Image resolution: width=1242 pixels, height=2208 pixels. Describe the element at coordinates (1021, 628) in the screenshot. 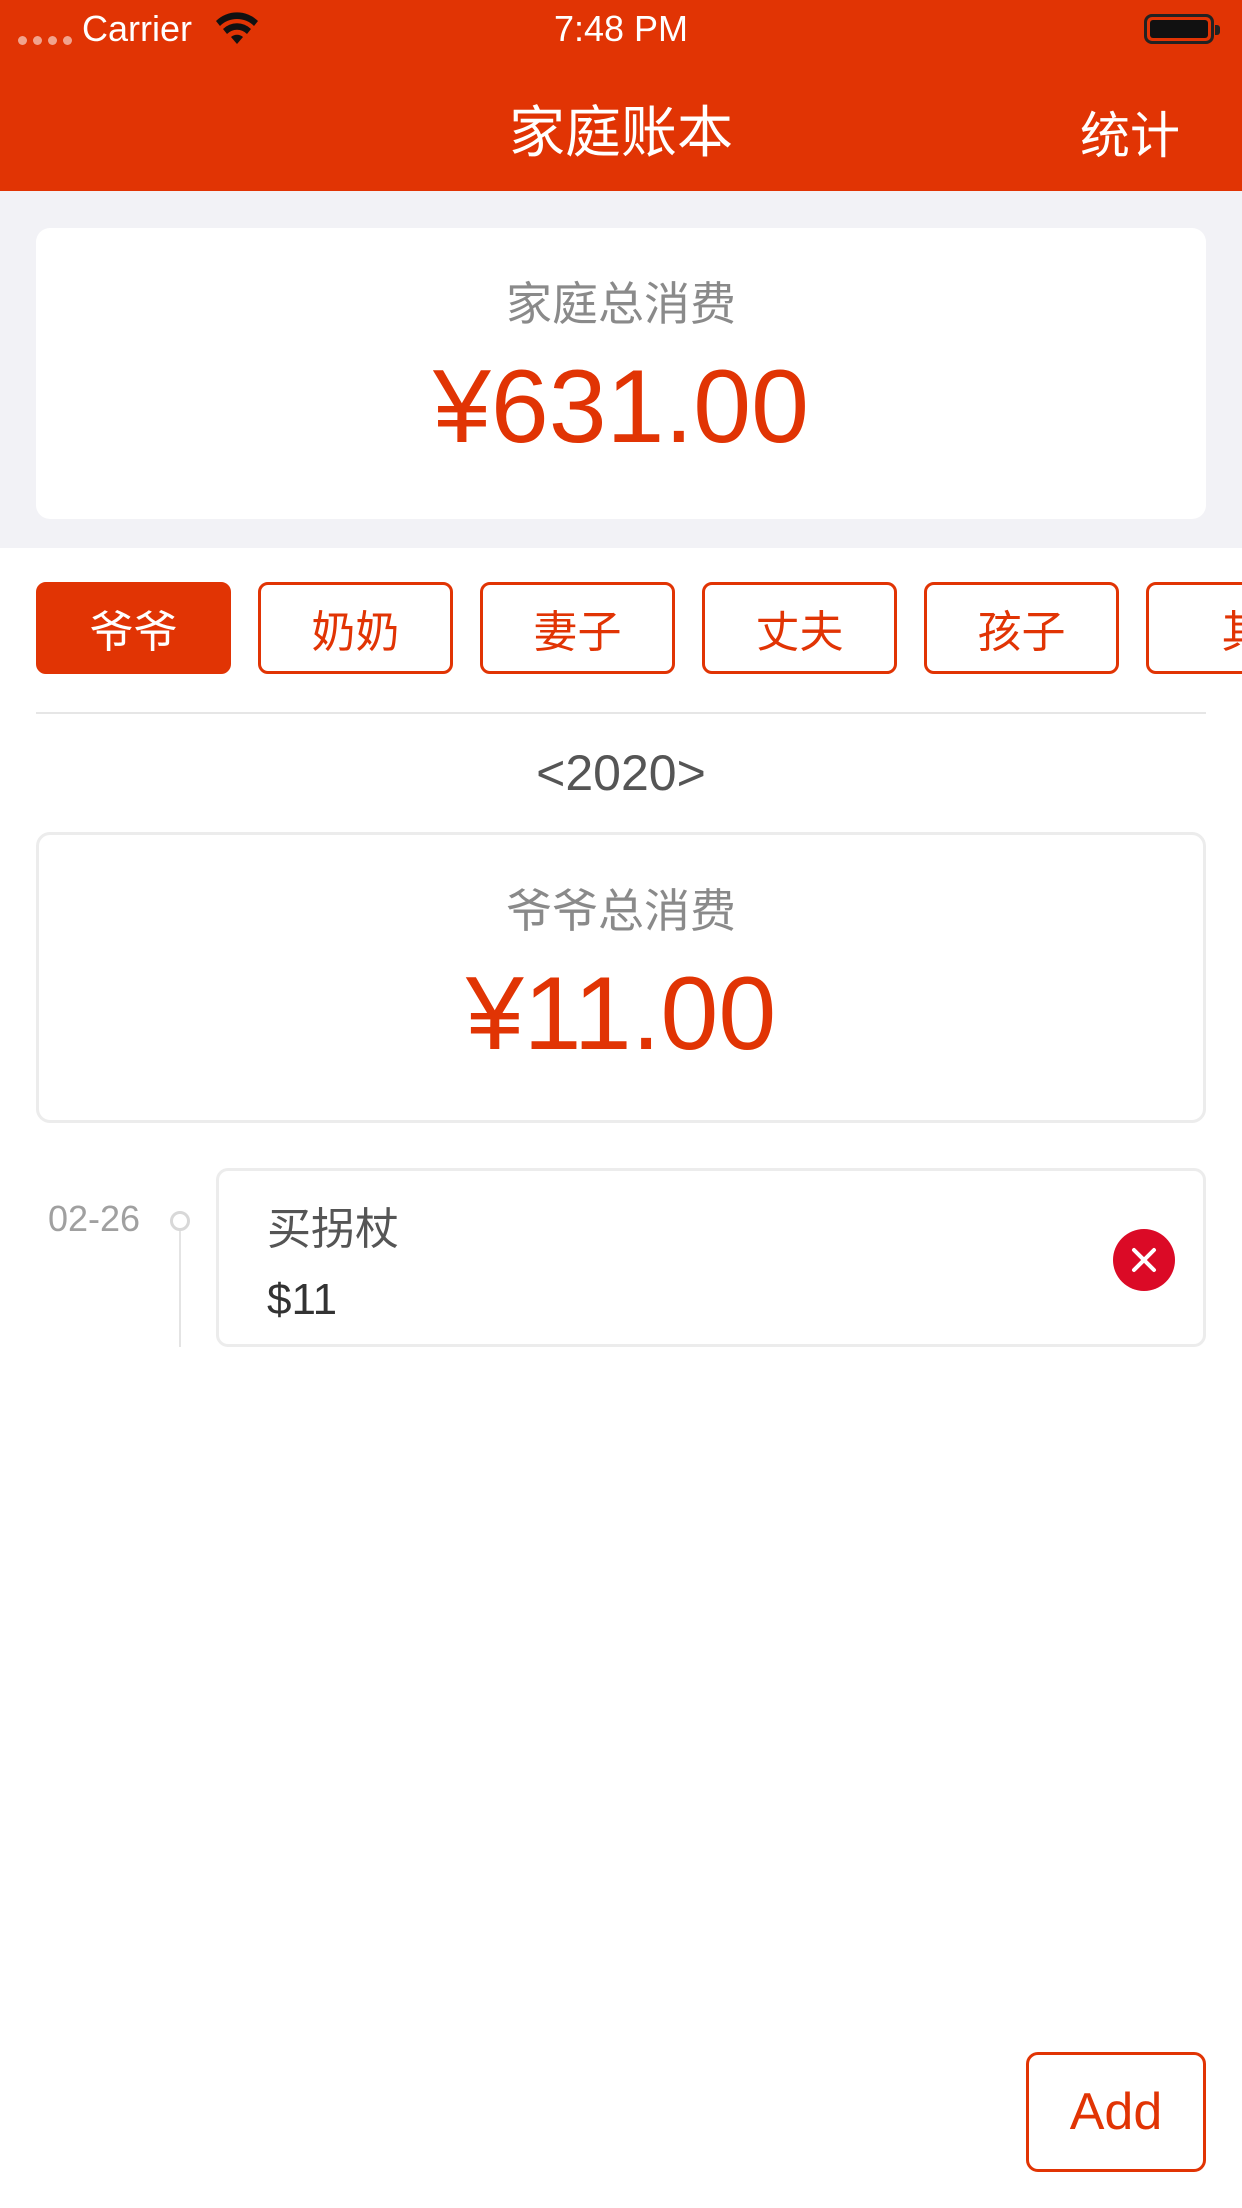

I see `member-tab-child: 孩子` at that location.